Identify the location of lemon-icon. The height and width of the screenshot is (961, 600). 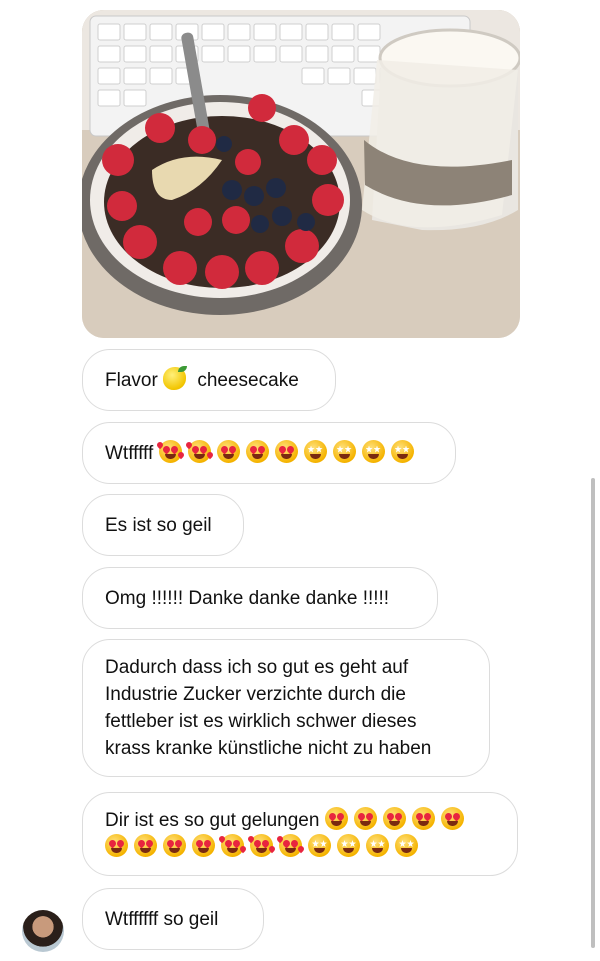
(175, 377).